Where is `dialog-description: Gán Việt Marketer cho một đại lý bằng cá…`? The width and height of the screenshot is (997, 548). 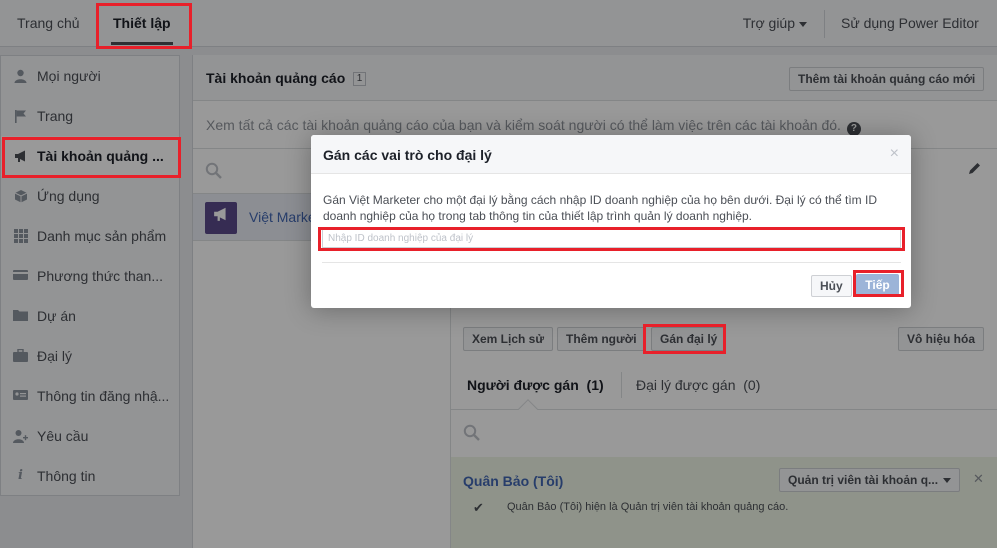 dialog-description: Gán Việt Marketer cho một đại lý bằng cá… is located at coordinates (600, 208).